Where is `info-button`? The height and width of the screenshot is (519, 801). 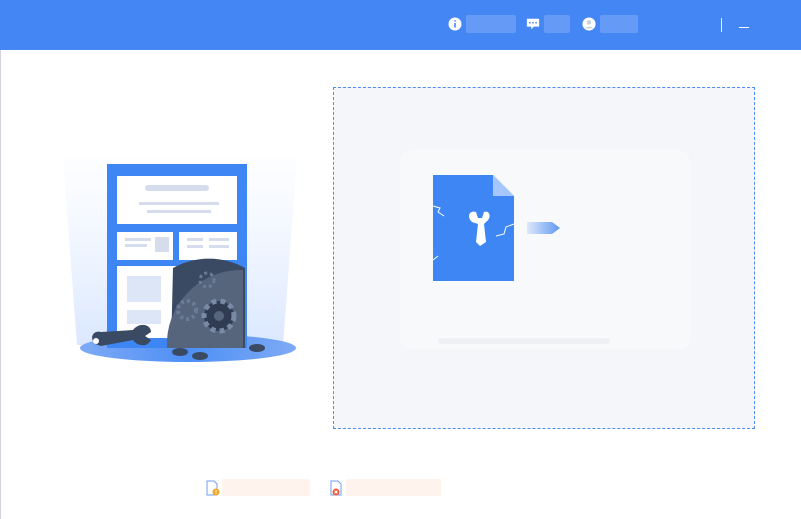 info-button is located at coordinates (482, 24).